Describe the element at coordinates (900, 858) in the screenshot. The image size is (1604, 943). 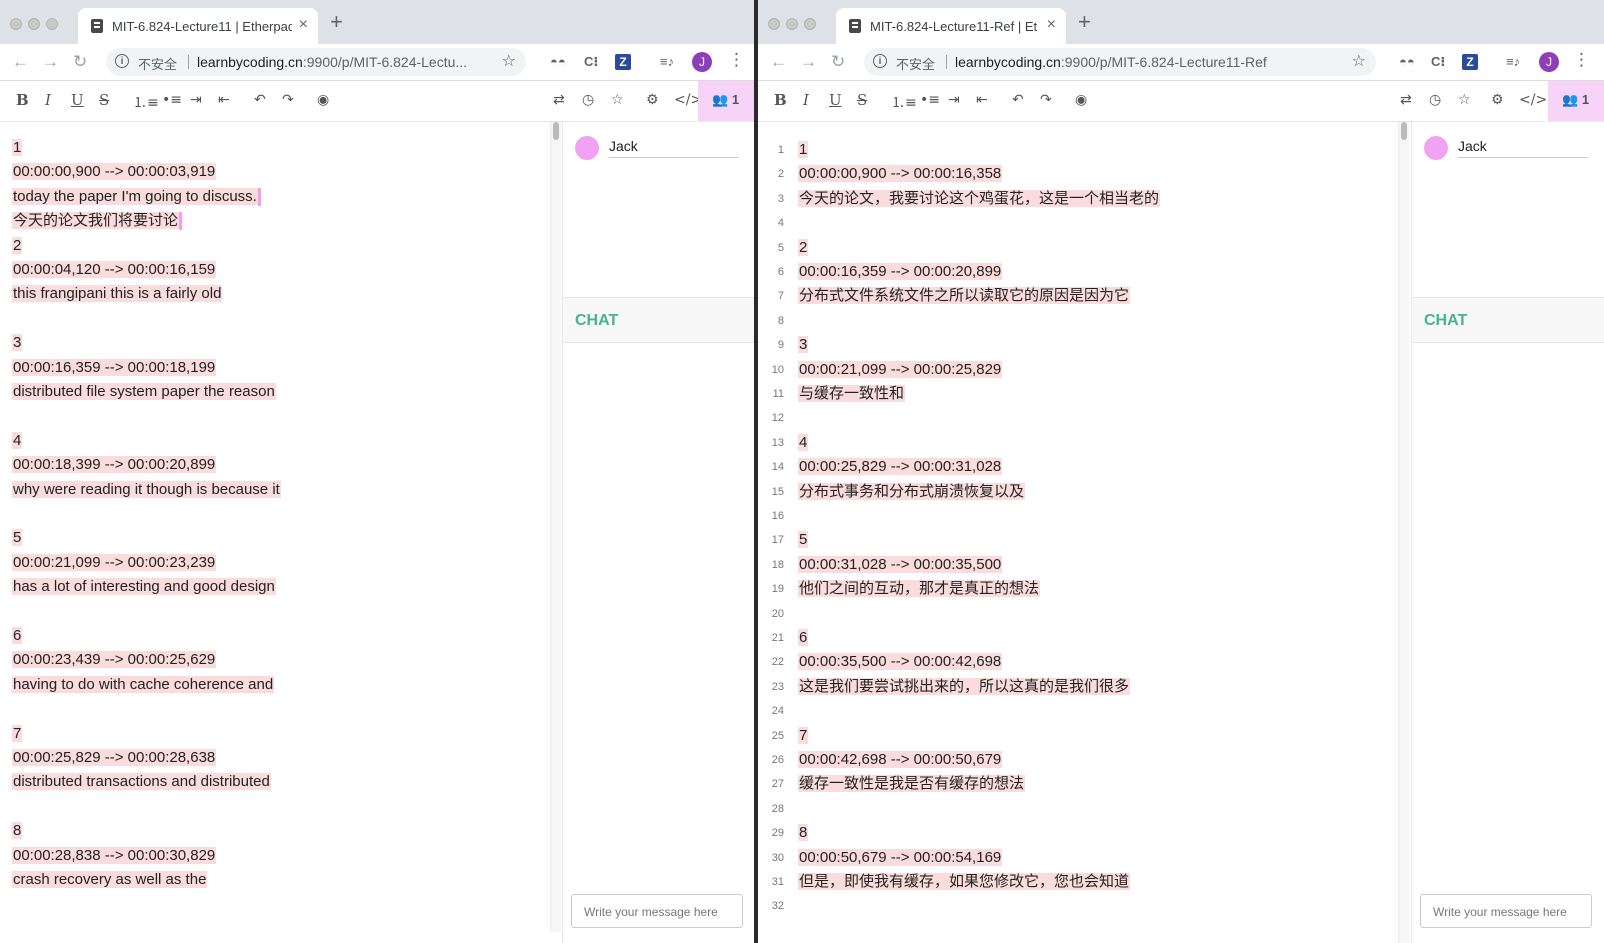
I see `pad-line: 00:00:50,679 --> 00:00:54,169` at that location.